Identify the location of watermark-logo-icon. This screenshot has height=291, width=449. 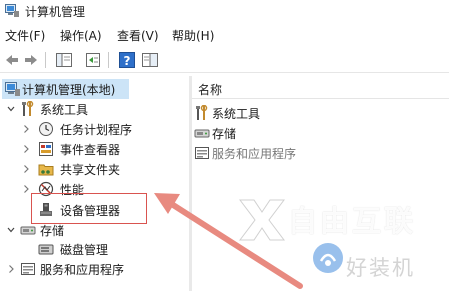
(262, 220).